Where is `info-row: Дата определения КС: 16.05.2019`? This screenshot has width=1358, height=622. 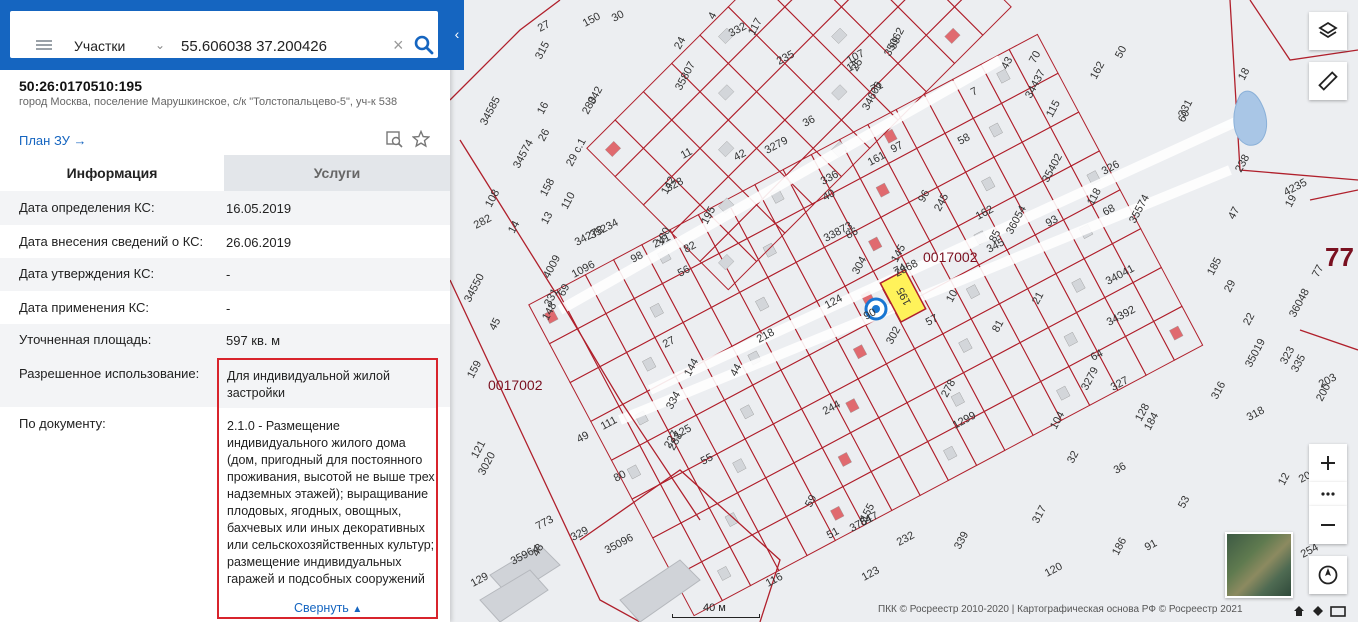
info-row: Дата определения КС: 16.05.2019 is located at coordinates (225, 208).